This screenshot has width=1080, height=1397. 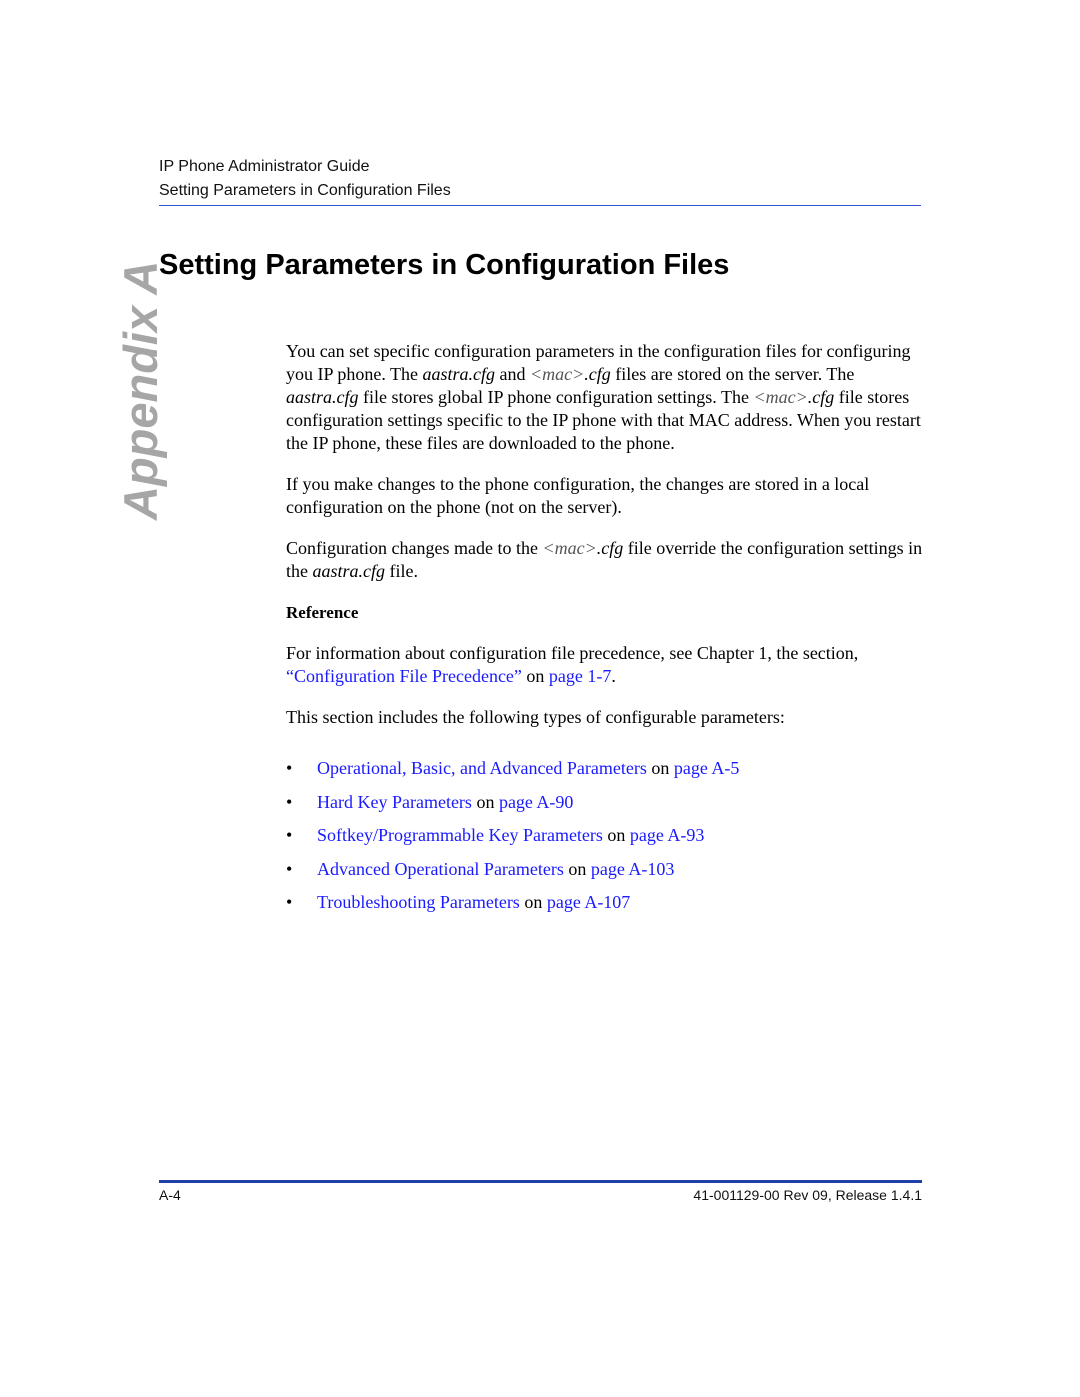 What do you see at coordinates (322, 612) in the screenshot?
I see `reference-heading: Reference` at bounding box center [322, 612].